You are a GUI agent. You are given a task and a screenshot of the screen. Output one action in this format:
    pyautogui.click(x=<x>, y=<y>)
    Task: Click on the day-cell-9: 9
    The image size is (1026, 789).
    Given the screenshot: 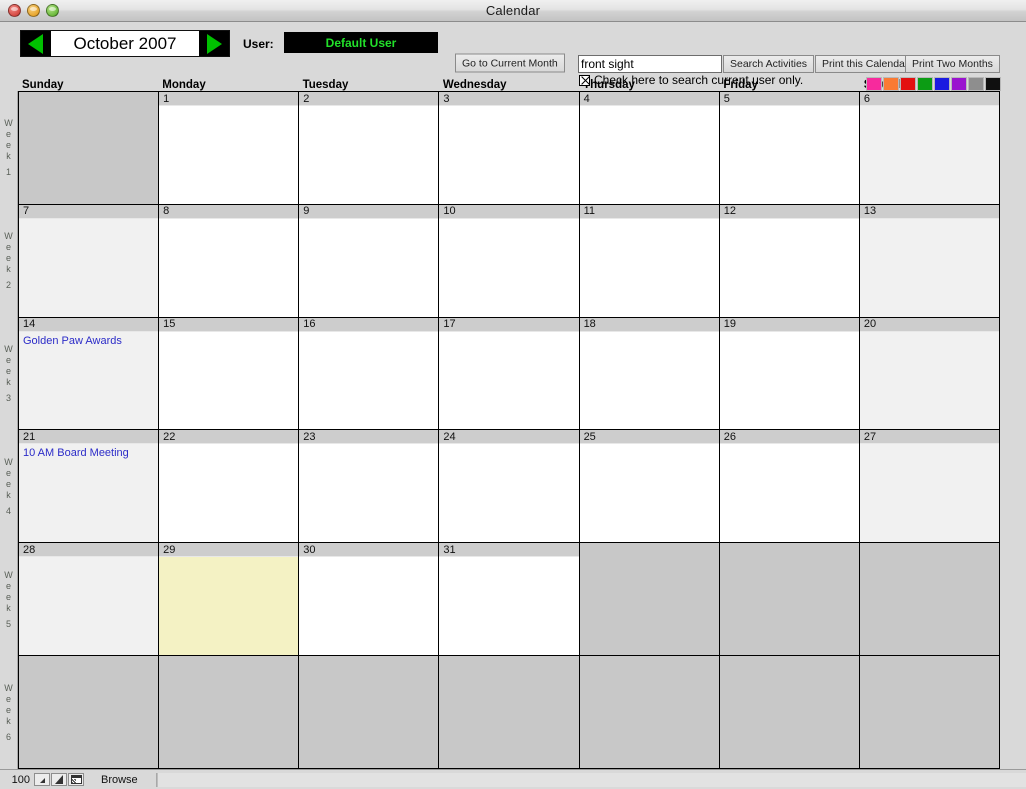 What is the action you would take?
    pyautogui.click(x=369, y=260)
    